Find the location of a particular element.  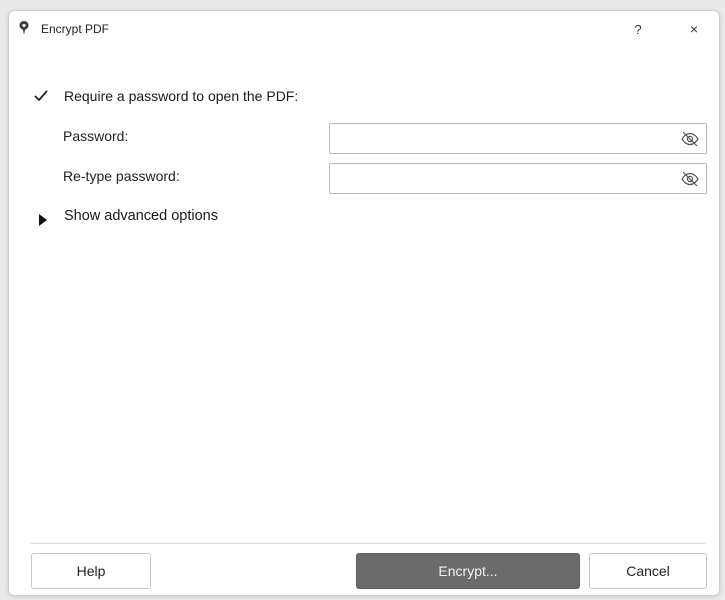

checkmark-icon is located at coordinates (41, 95).